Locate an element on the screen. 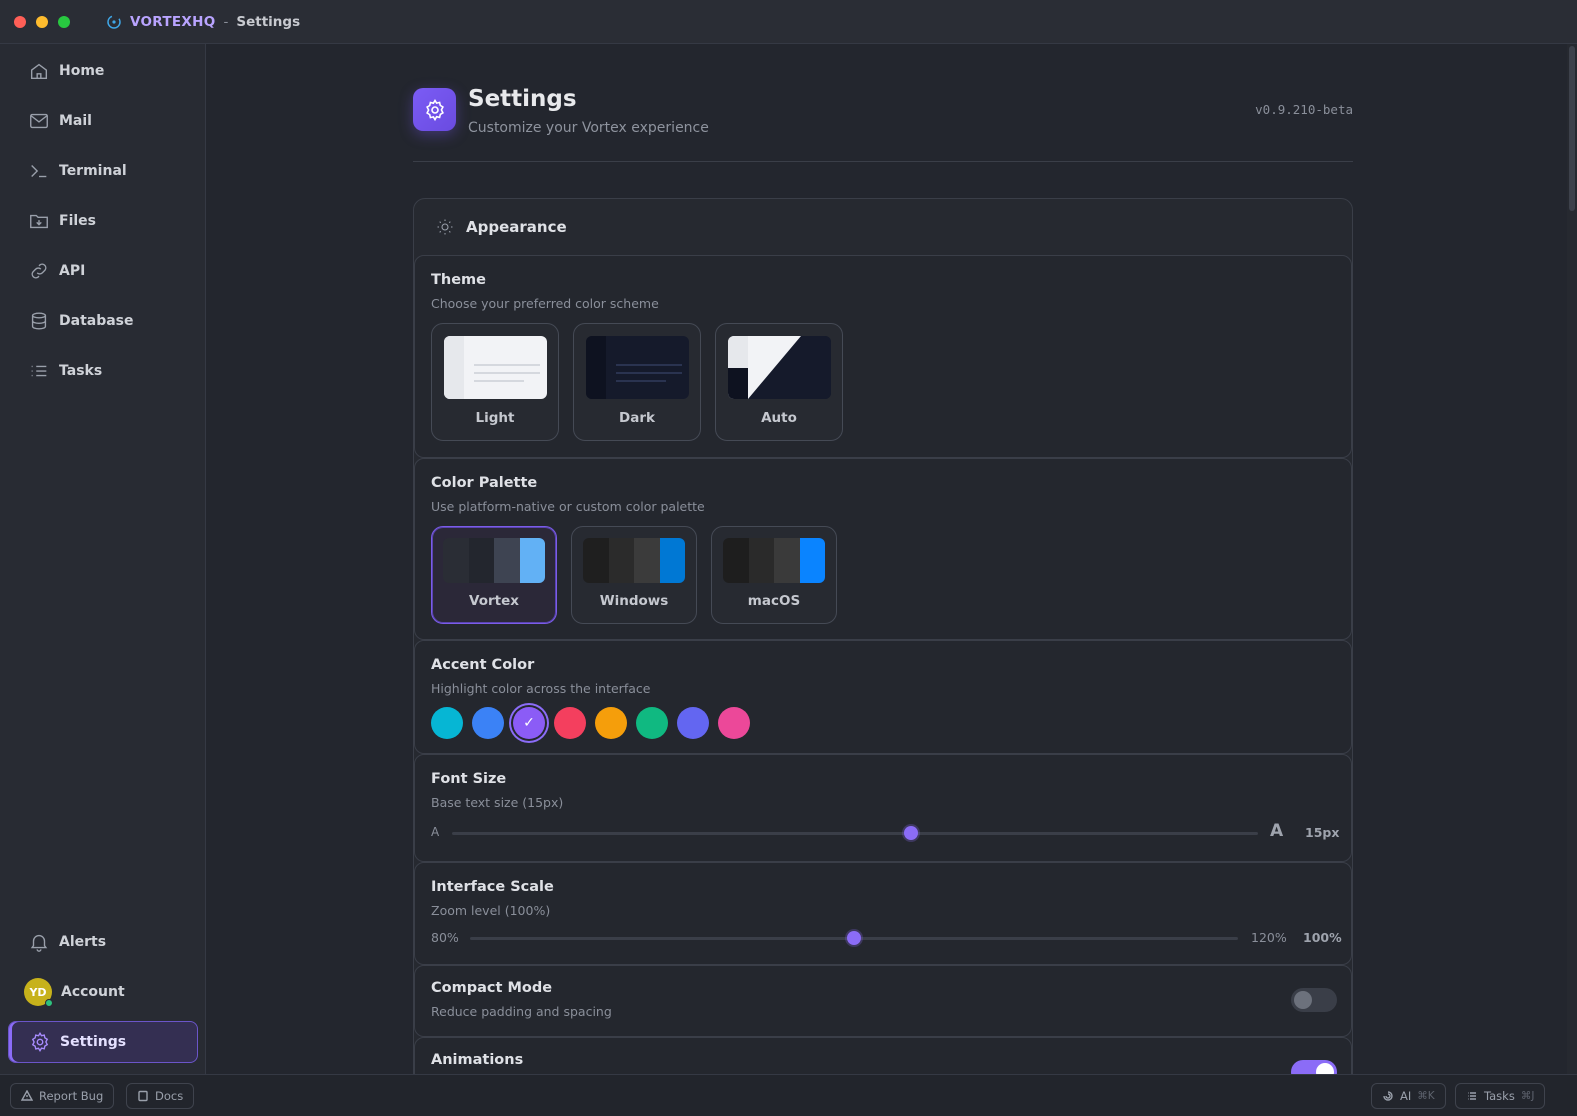 The image size is (1577, 1116). font-size-min-label: A is located at coordinates (435, 832).